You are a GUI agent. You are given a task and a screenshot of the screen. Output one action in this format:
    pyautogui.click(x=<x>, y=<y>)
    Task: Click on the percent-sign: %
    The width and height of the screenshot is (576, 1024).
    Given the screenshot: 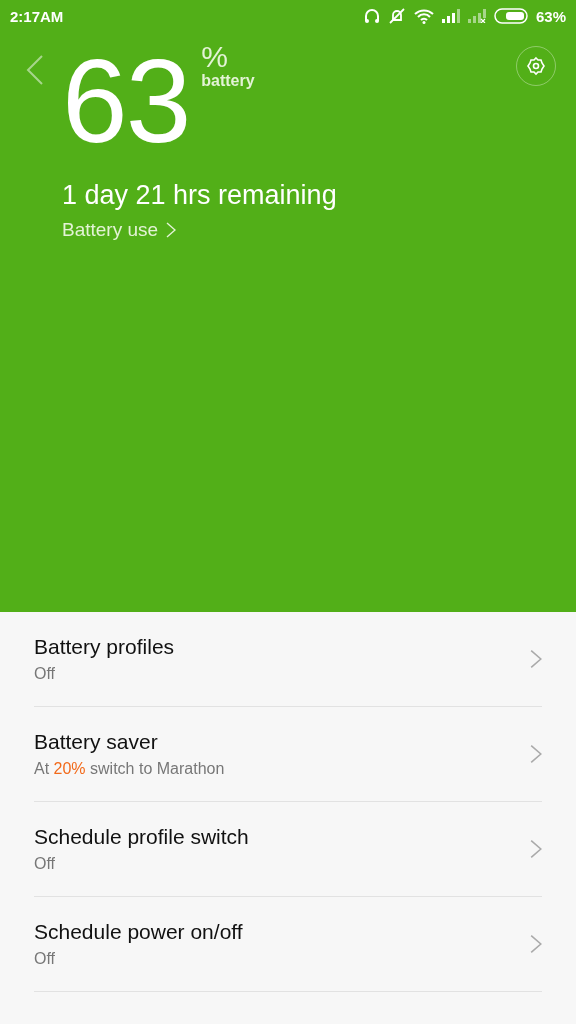 What is the action you would take?
    pyautogui.click(x=215, y=57)
    